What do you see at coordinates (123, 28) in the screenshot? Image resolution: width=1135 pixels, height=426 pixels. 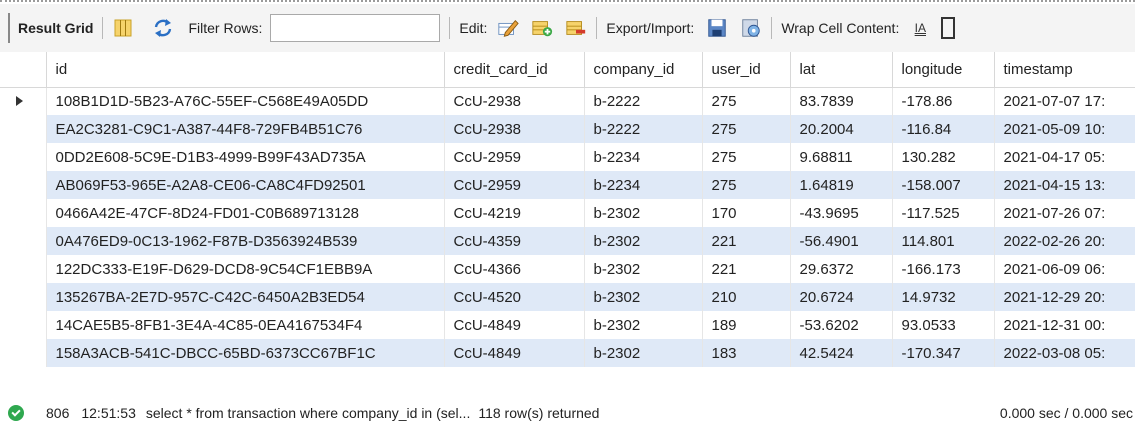 I see `grid-layout-icon` at bounding box center [123, 28].